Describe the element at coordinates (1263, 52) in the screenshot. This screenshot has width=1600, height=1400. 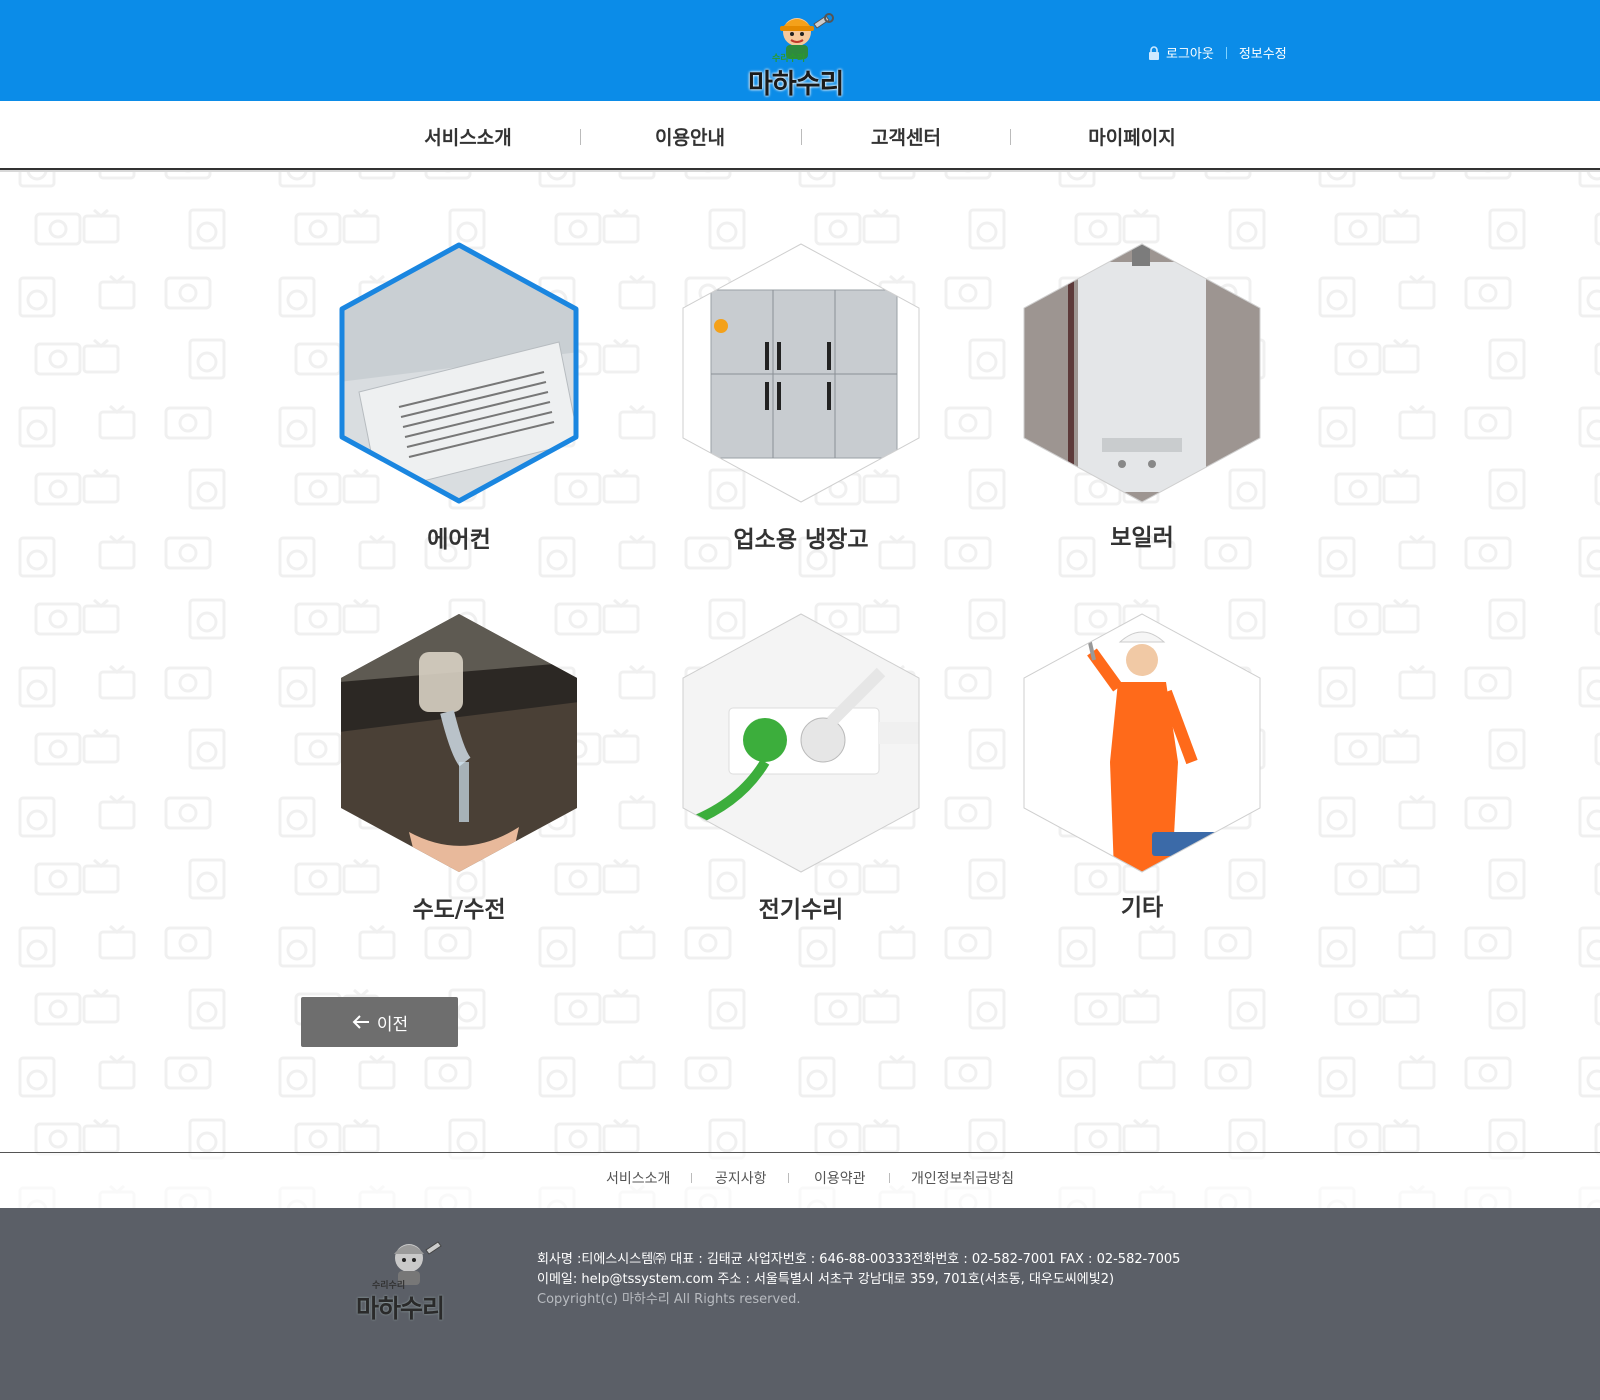
I see `edit-info-link: 정보수정` at that location.